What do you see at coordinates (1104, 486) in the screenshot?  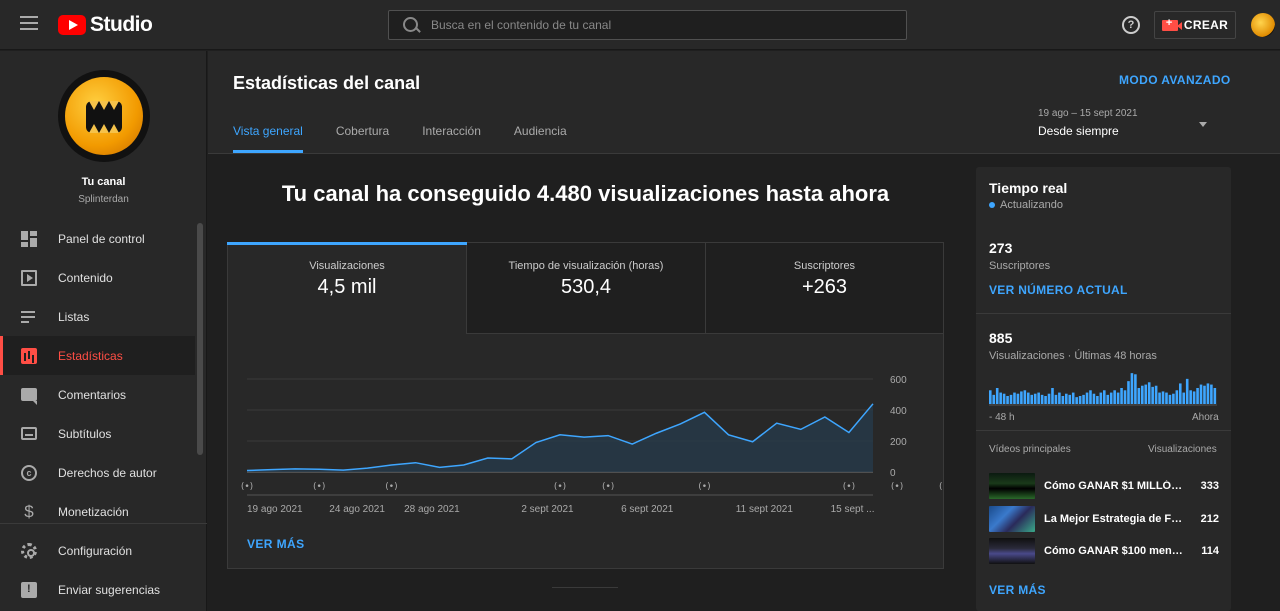 I see `video-row: Cómo GANAR $1 MILLÓN de Pancakeswap 333` at bounding box center [1104, 486].